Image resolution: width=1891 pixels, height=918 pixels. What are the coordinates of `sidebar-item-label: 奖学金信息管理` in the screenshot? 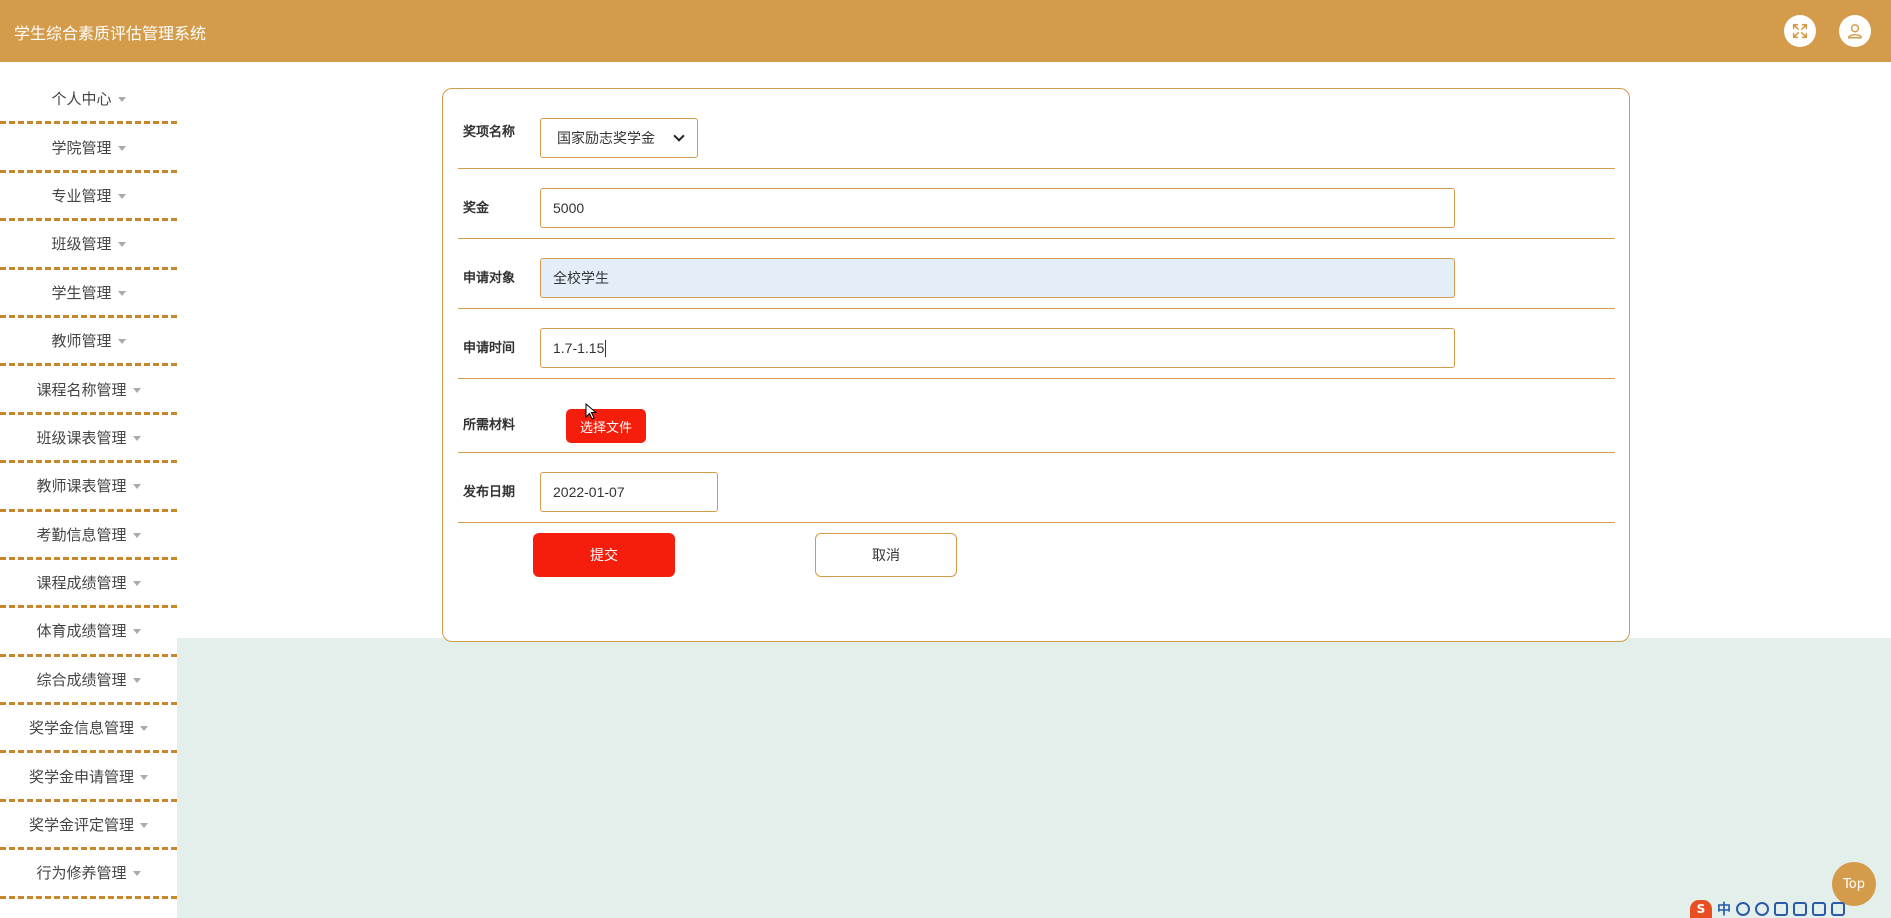 It's located at (81, 728).